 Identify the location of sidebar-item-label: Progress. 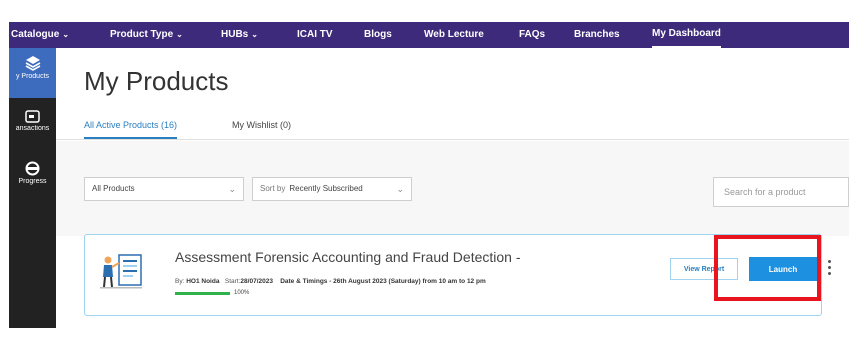
(32, 181).